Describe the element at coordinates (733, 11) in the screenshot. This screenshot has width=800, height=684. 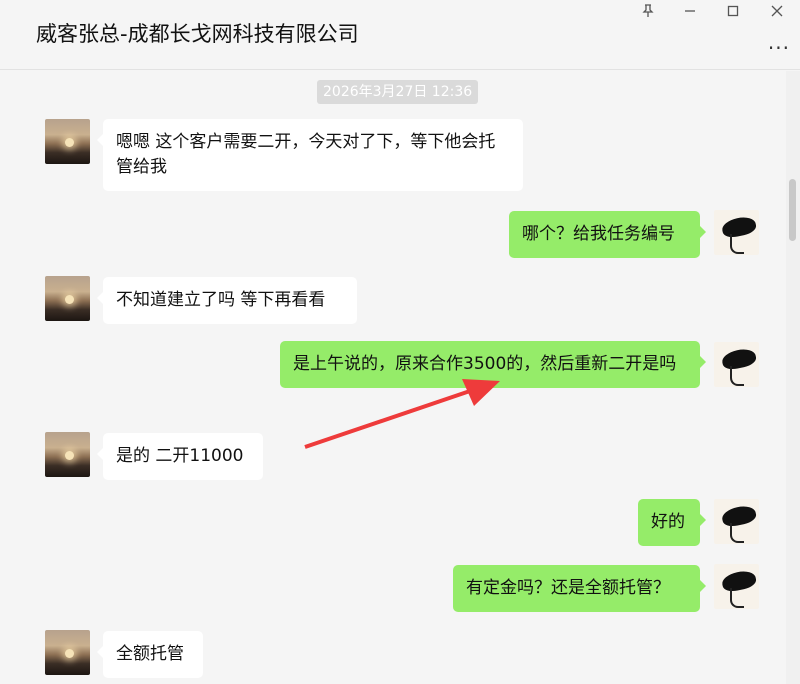
I see `maximize-icon` at that location.